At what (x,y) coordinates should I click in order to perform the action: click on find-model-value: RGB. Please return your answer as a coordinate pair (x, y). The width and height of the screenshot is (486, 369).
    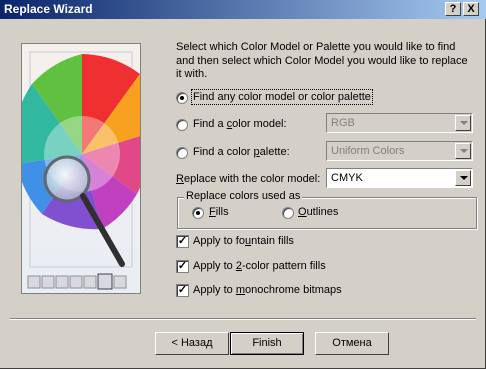
    Looking at the image, I should click on (343, 123).